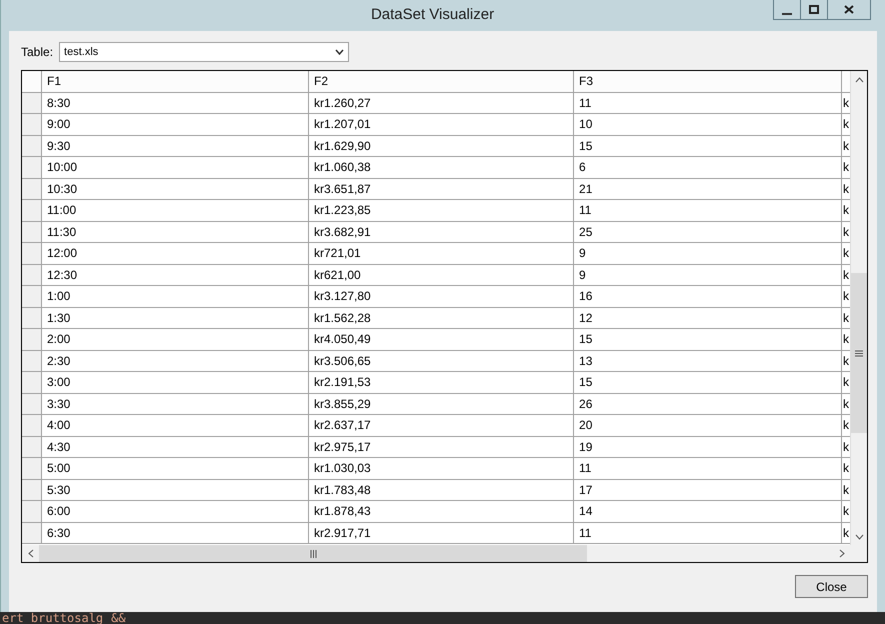 The image size is (885, 624). I want to click on grip-icon, so click(313, 554).